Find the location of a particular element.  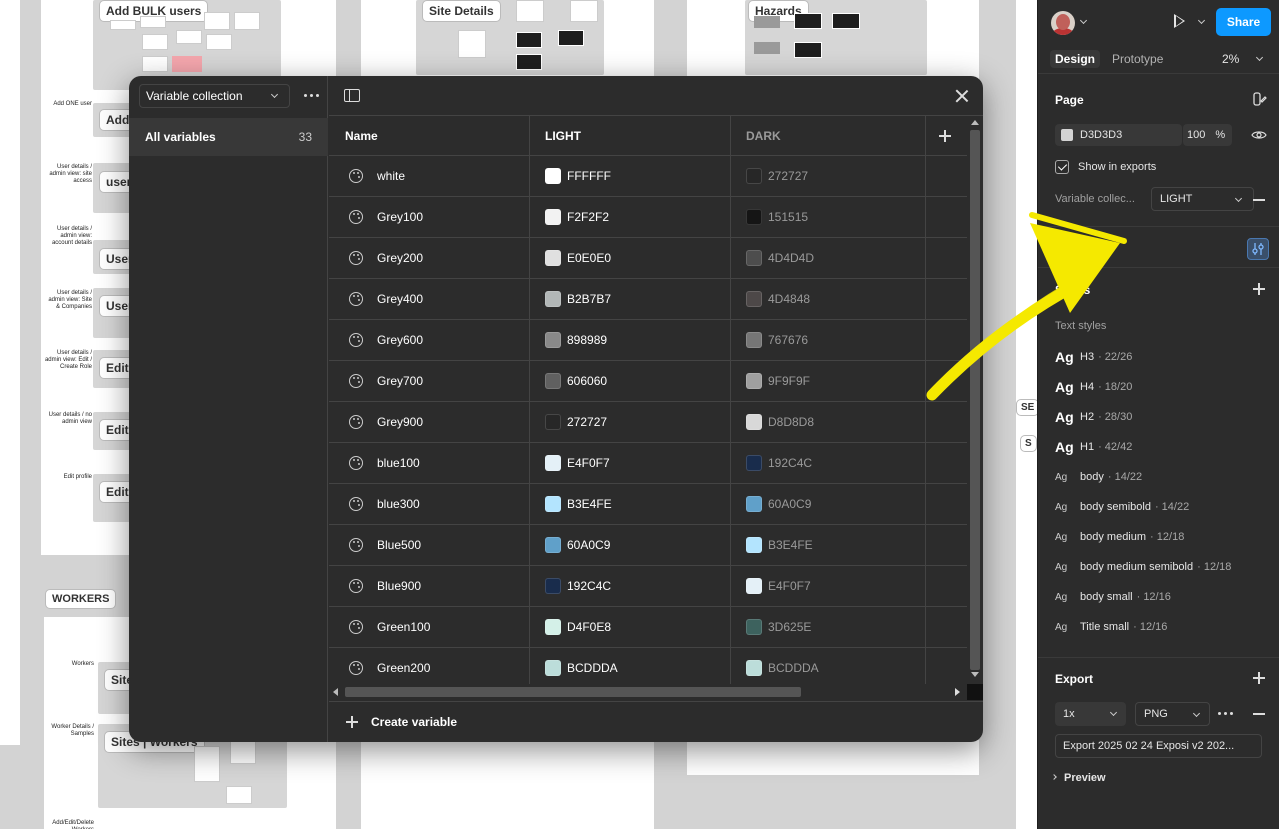

collection-select: Variable collection is located at coordinates (214, 96).